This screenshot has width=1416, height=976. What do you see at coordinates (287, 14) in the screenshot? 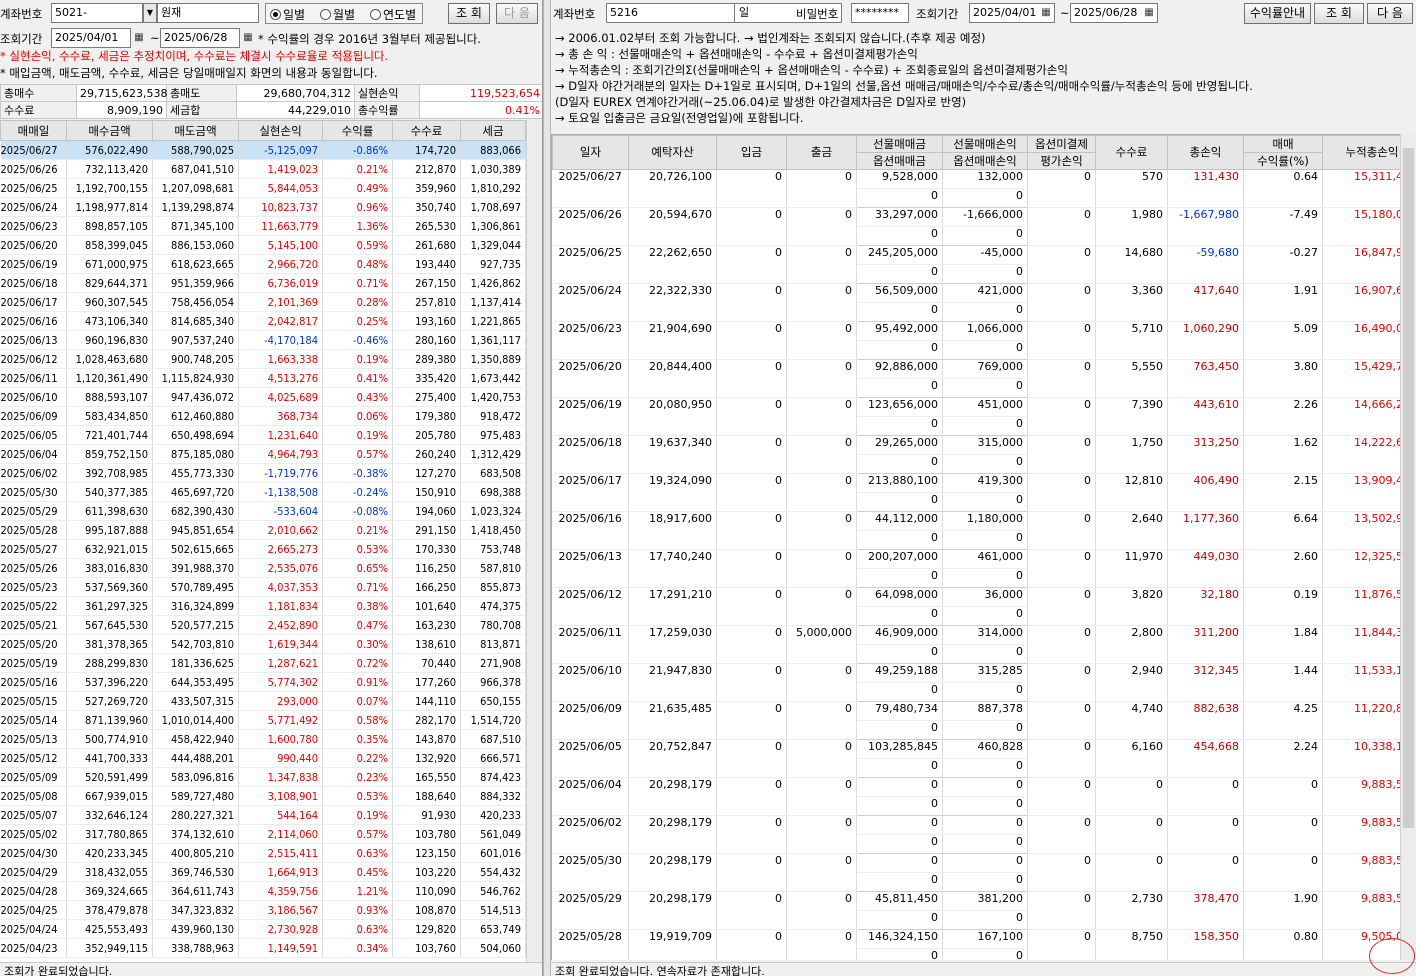
I see `radio-daily: 일별` at bounding box center [287, 14].